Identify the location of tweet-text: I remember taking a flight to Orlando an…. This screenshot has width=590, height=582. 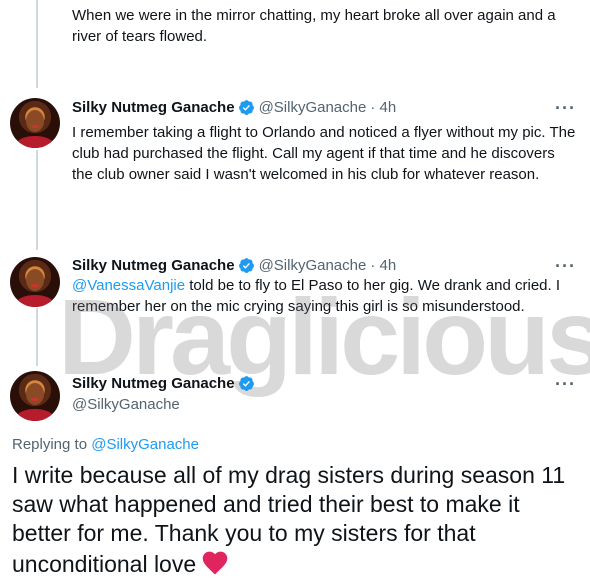
(324, 153).